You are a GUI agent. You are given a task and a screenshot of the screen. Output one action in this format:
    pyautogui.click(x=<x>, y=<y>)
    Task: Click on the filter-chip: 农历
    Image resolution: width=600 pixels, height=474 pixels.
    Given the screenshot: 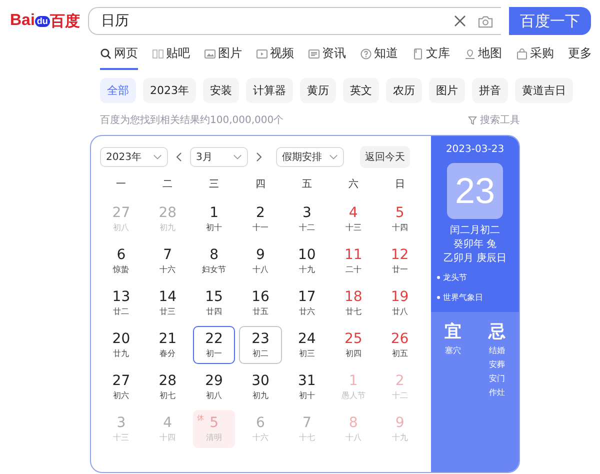 What is the action you would take?
    pyautogui.click(x=404, y=90)
    